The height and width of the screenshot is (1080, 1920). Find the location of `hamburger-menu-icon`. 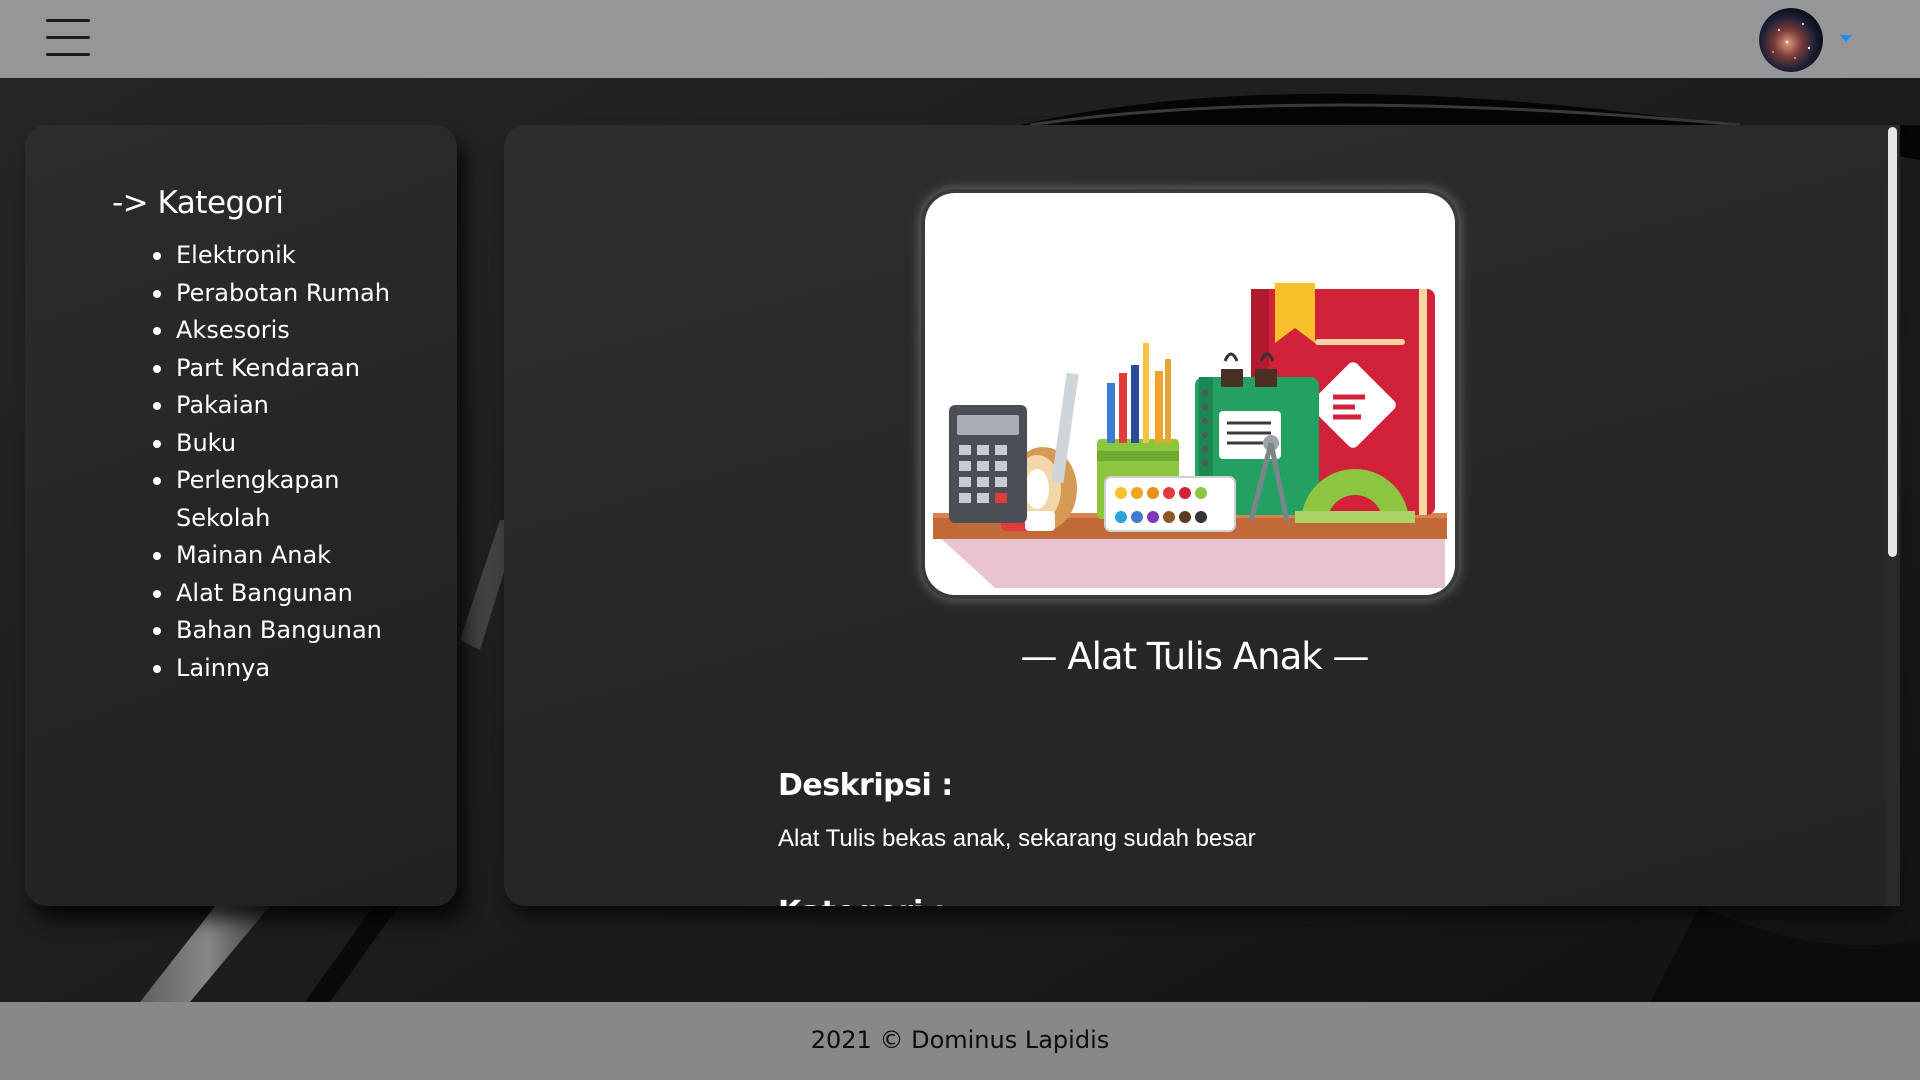

hamburger-menu-icon is located at coordinates (68, 37).